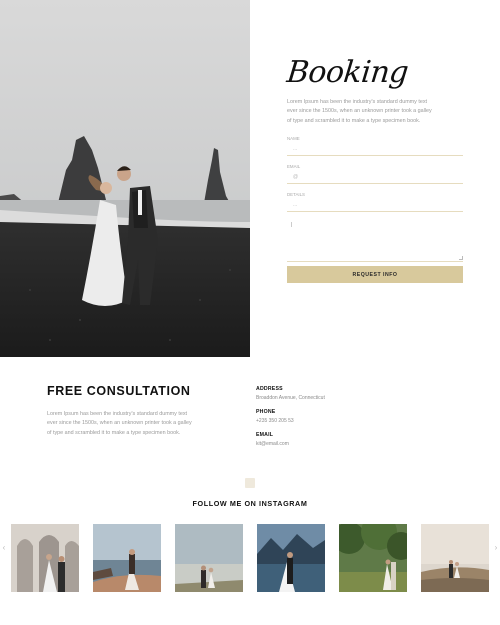 The height and width of the screenshot is (625, 500). Describe the element at coordinates (266, 412) in the screenshot. I see `phone-label: PHONE` at that location.